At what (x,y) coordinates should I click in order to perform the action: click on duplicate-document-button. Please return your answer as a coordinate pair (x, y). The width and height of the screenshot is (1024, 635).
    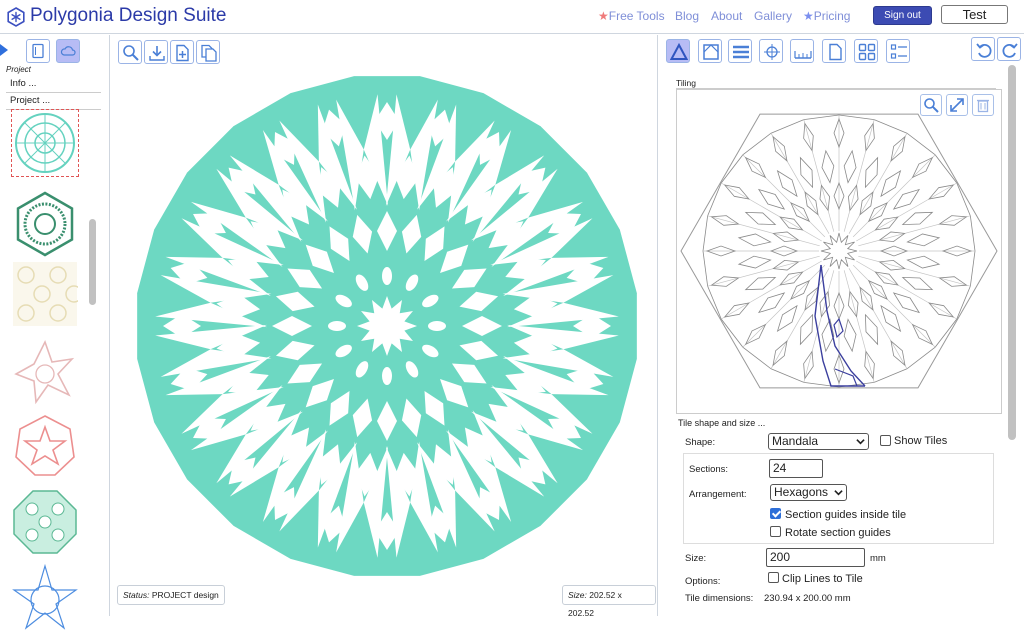
    Looking at the image, I should click on (208, 52).